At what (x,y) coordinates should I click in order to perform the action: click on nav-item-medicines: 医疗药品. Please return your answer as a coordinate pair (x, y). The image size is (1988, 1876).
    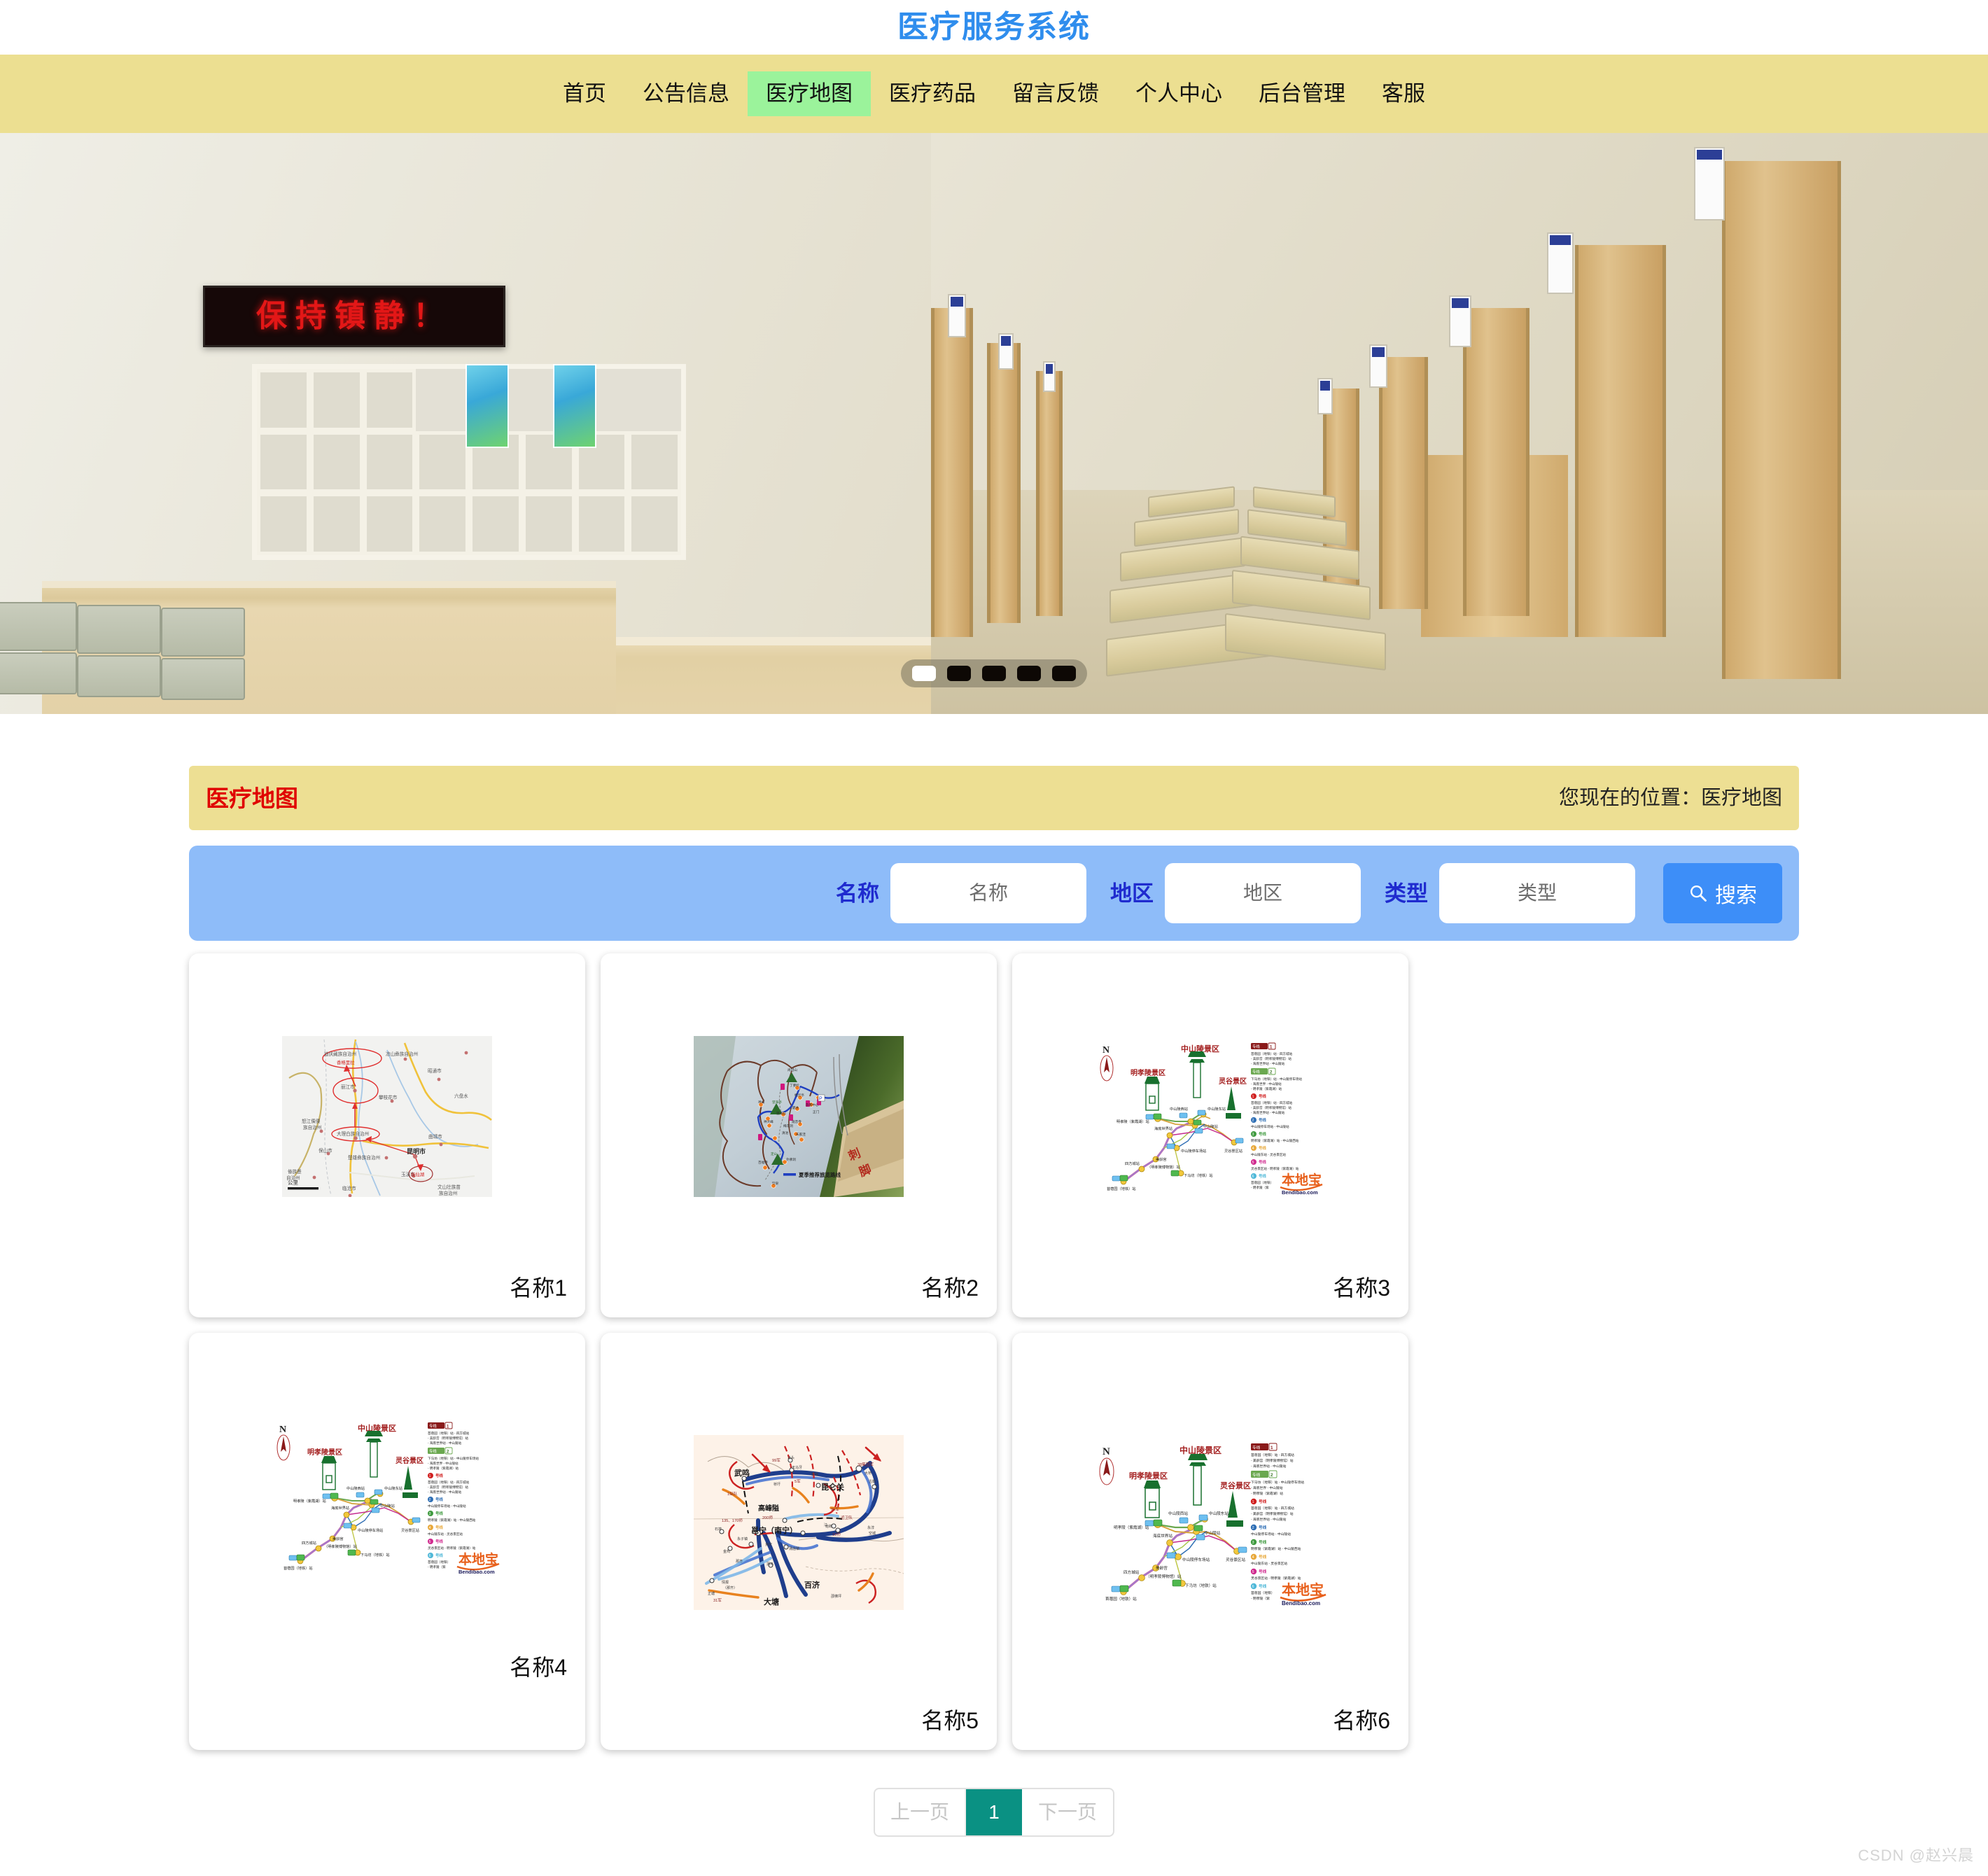
    Looking at the image, I should click on (932, 93).